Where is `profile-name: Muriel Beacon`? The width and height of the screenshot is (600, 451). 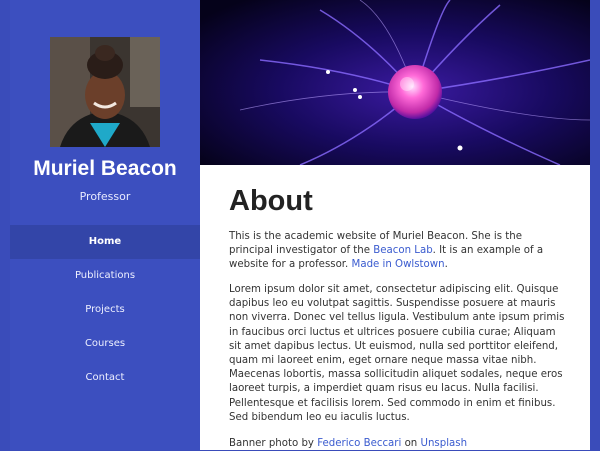 profile-name: Muriel Beacon is located at coordinates (105, 168).